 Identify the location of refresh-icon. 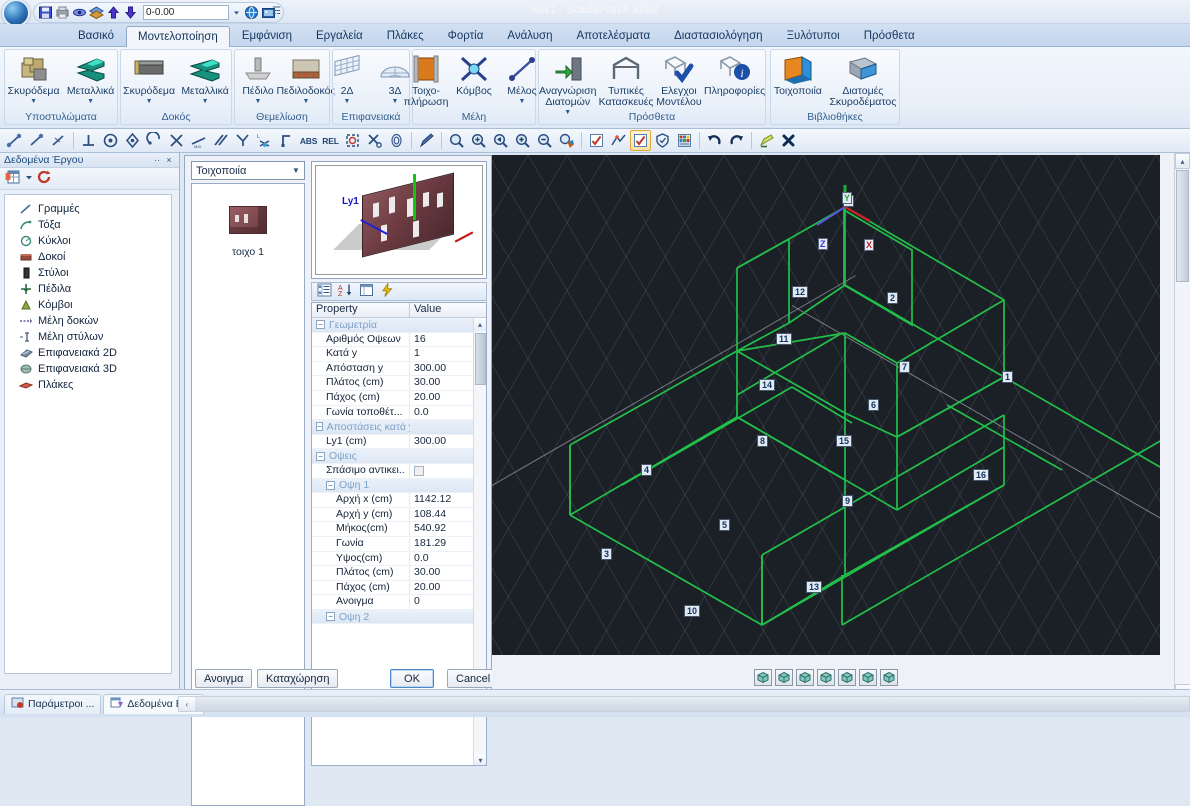
(44, 178).